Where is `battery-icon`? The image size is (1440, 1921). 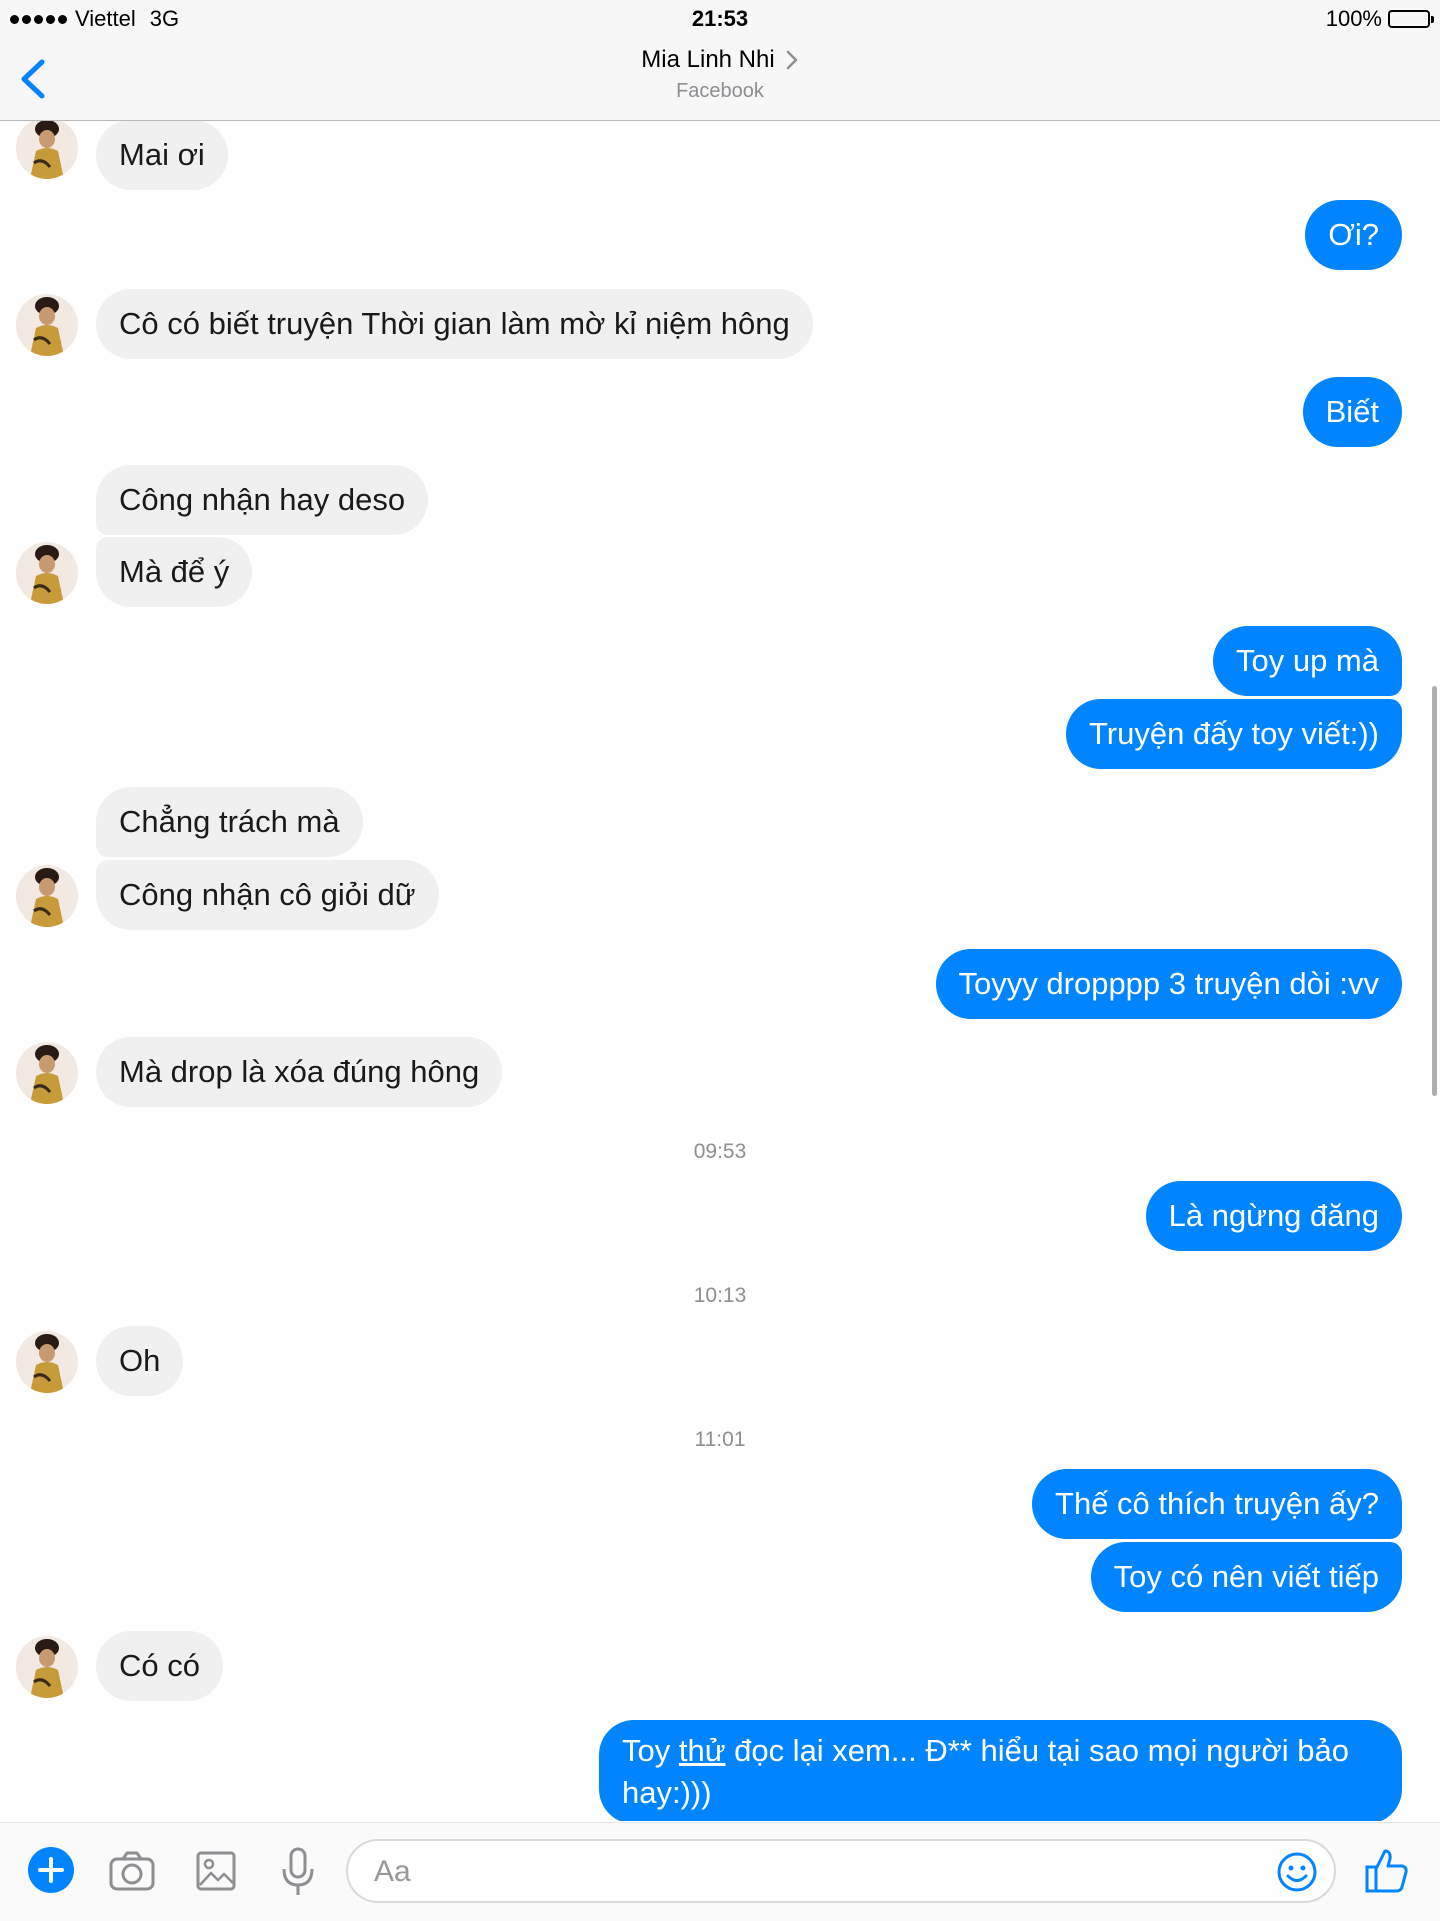 battery-icon is located at coordinates (1411, 19).